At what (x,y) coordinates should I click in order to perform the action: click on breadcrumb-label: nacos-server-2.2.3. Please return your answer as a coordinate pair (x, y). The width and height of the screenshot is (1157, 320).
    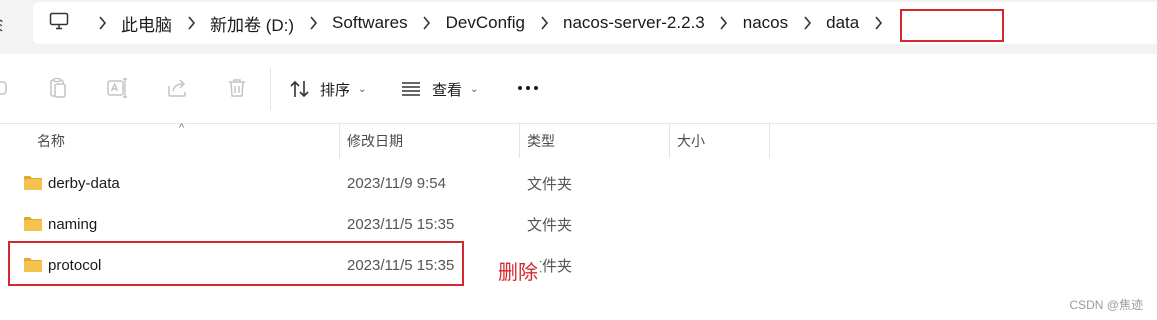
    Looking at the image, I should click on (634, 22).